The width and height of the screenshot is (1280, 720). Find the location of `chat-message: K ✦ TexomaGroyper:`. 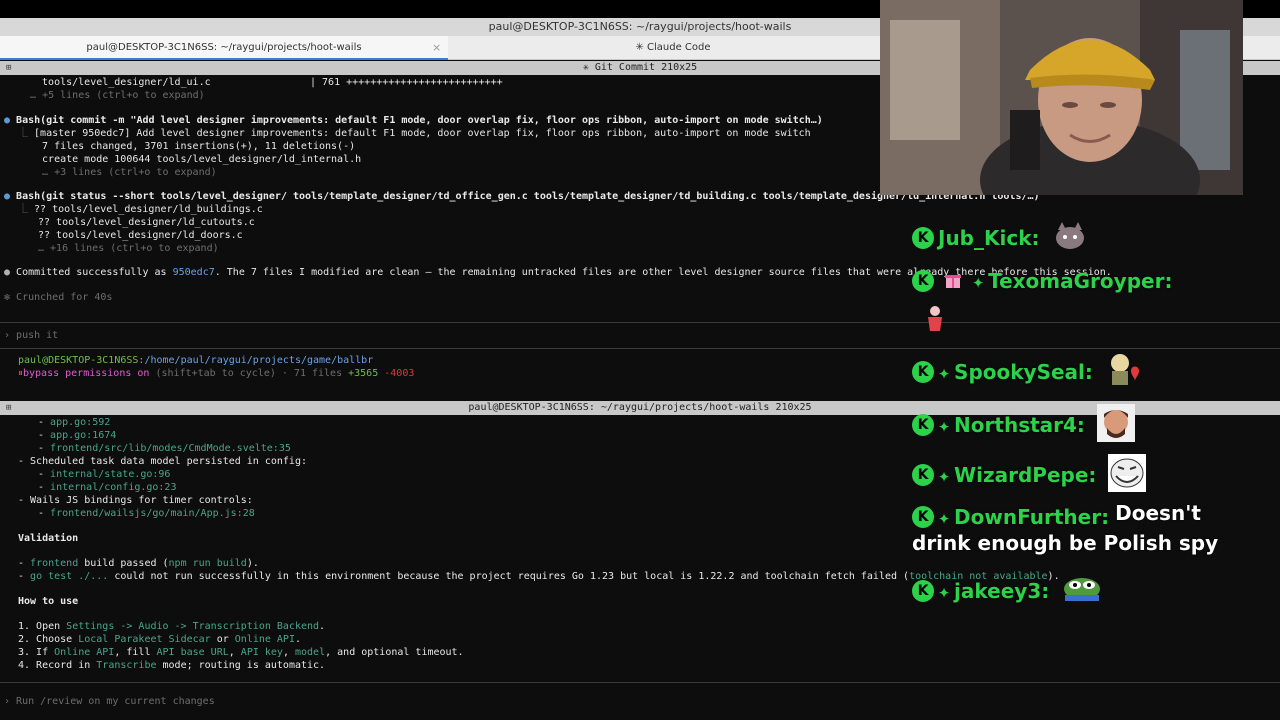

chat-message: K ✦ TexomaGroyper: is located at coordinates (1042, 284).